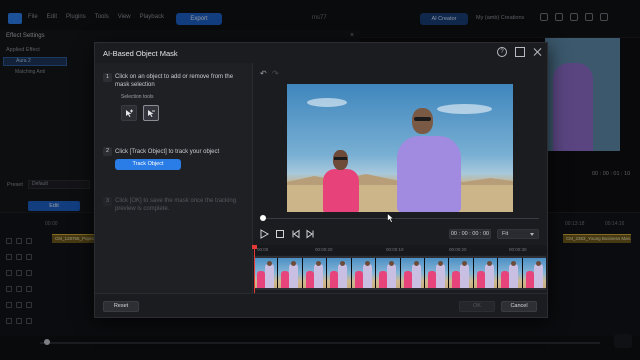 The height and width of the screenshot is (360, 640). Describe the element at coordinates (519, 306) in the screenshot. I see `cancel-button: Cancel` at that location.